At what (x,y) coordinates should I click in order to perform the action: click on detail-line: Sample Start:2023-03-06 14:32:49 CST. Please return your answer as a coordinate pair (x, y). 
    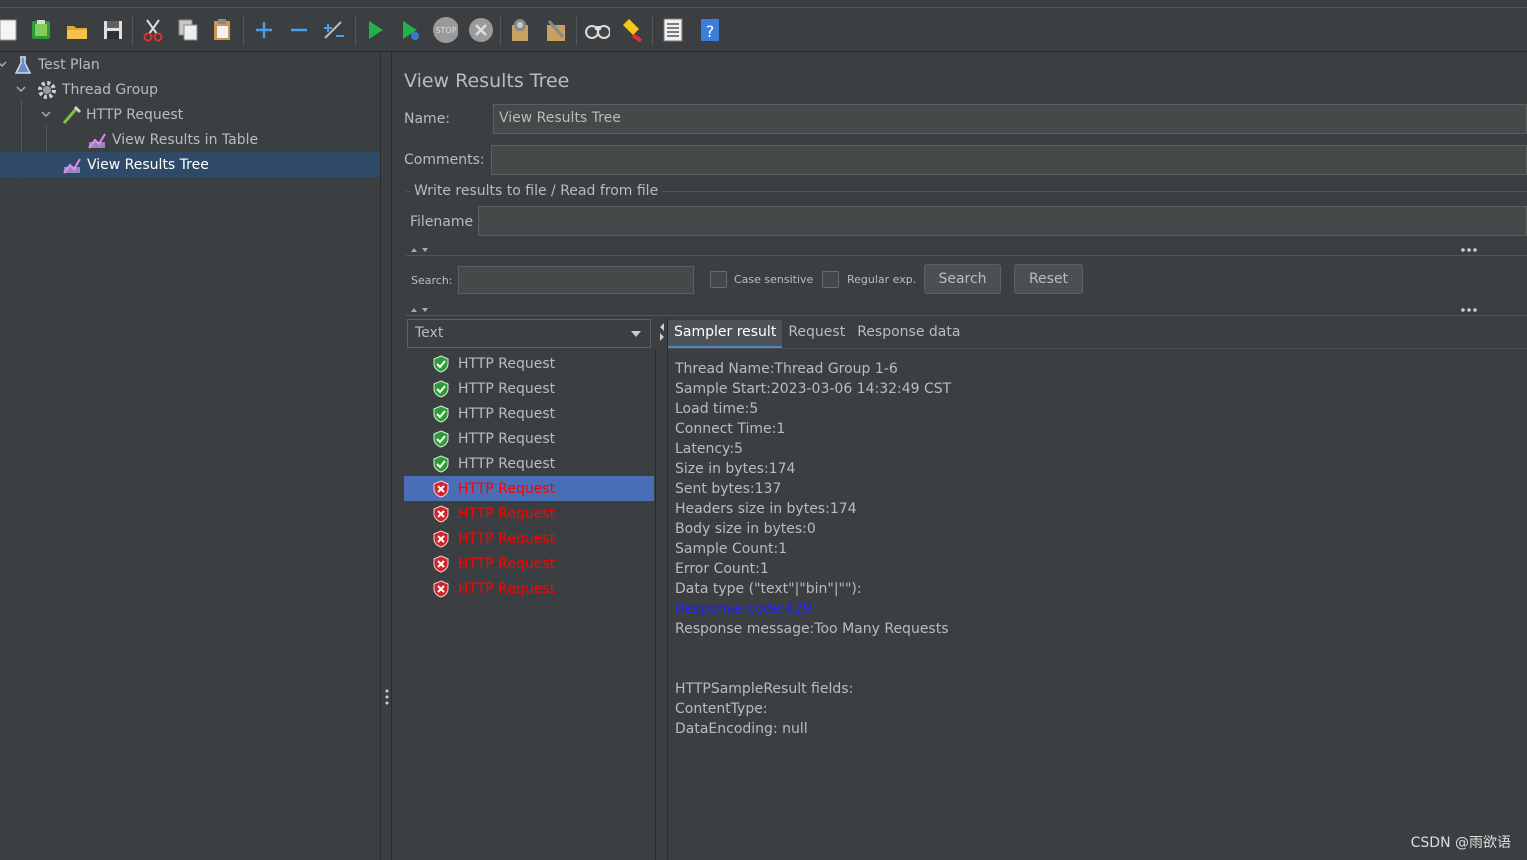
    Looking at the image, I should click on (813, 389).